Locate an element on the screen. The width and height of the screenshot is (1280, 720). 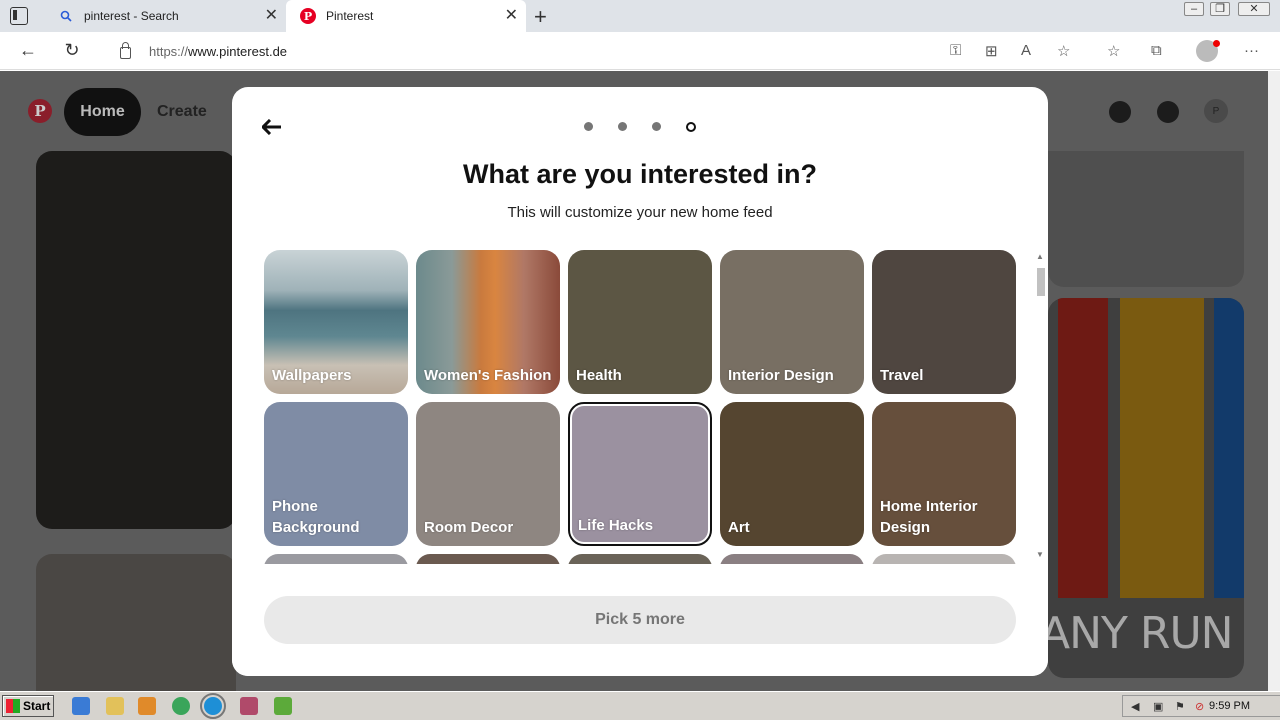
security-icon: ⊘ is located at coordinates (1202, 707).